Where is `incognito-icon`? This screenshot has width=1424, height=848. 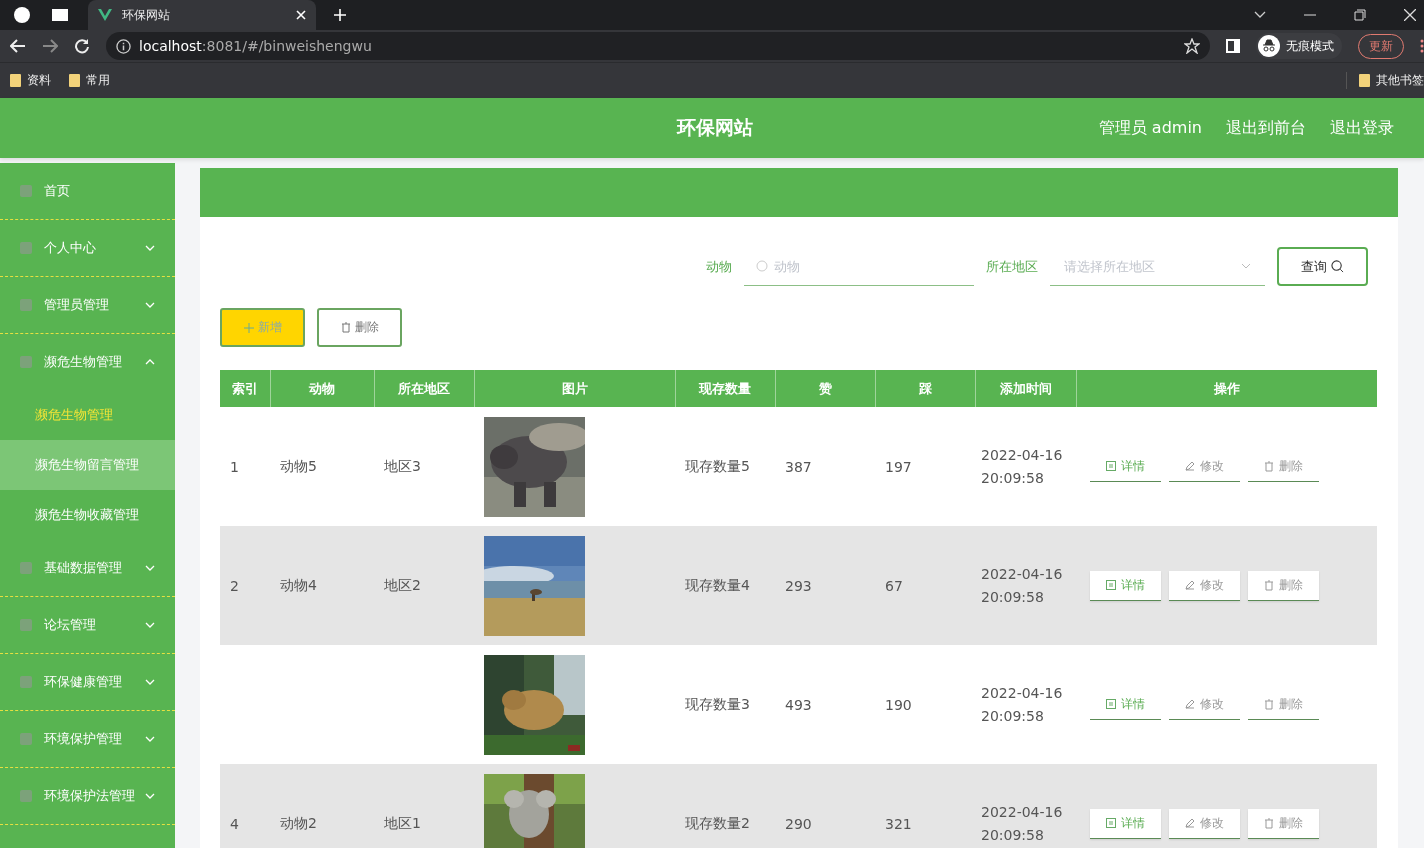
incognito-icon is located at coordinates (1269, 46).